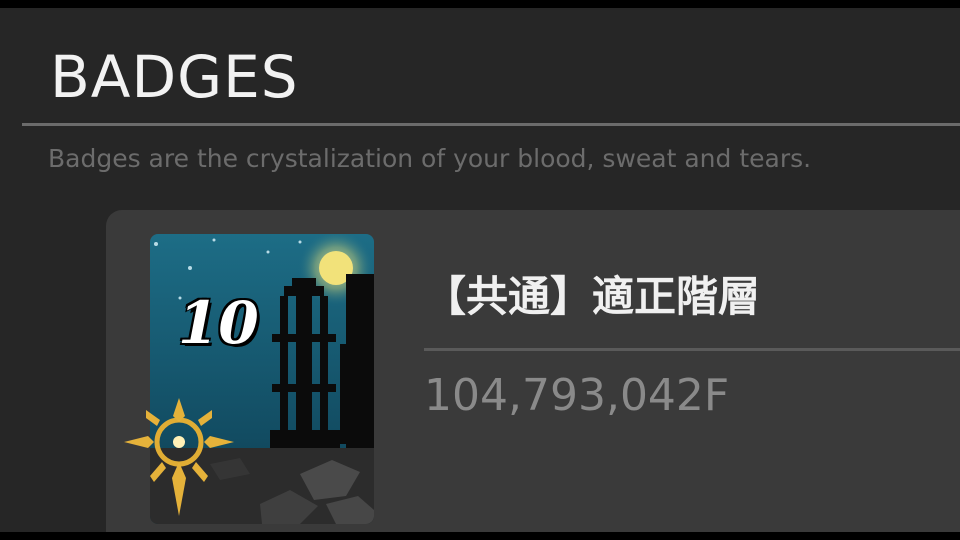  Describe the element at coordinates (577, 395) in the screenshot. I see `badge-value: 104,793,042F` at that location.